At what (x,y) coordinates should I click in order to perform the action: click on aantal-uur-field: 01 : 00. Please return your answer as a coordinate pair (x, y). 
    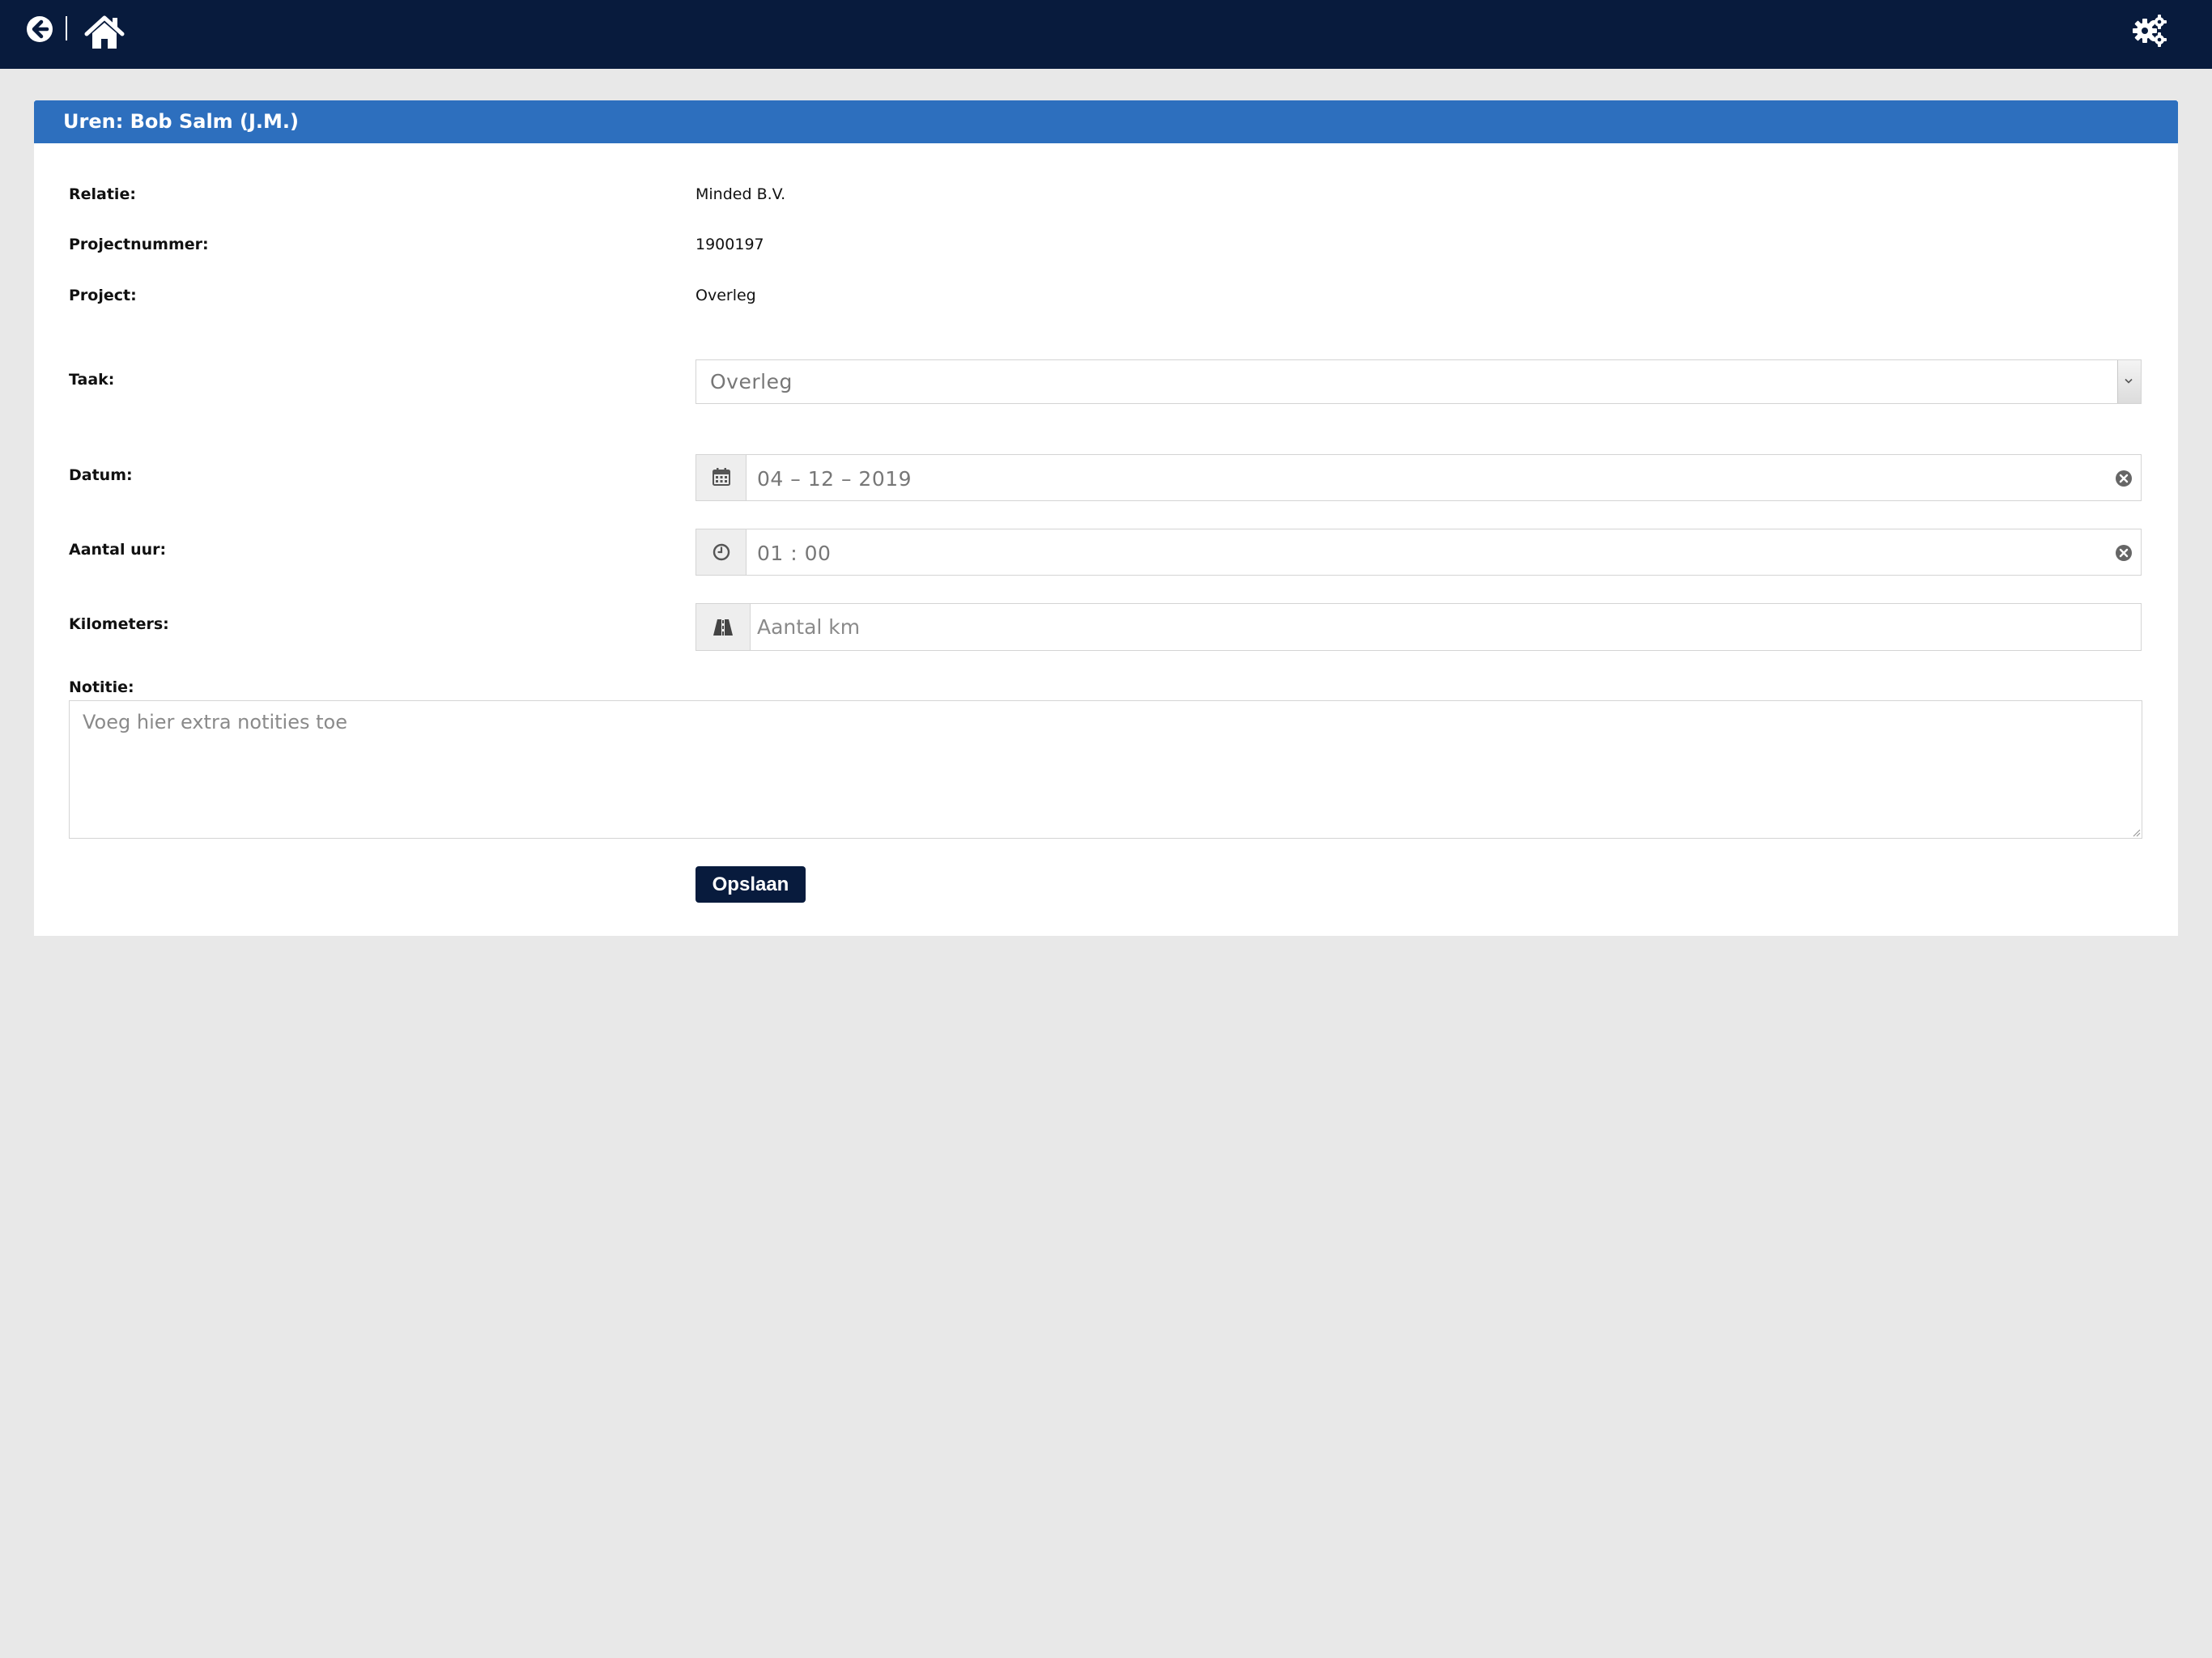
    Looking at the image, I should click on (1419, 552).